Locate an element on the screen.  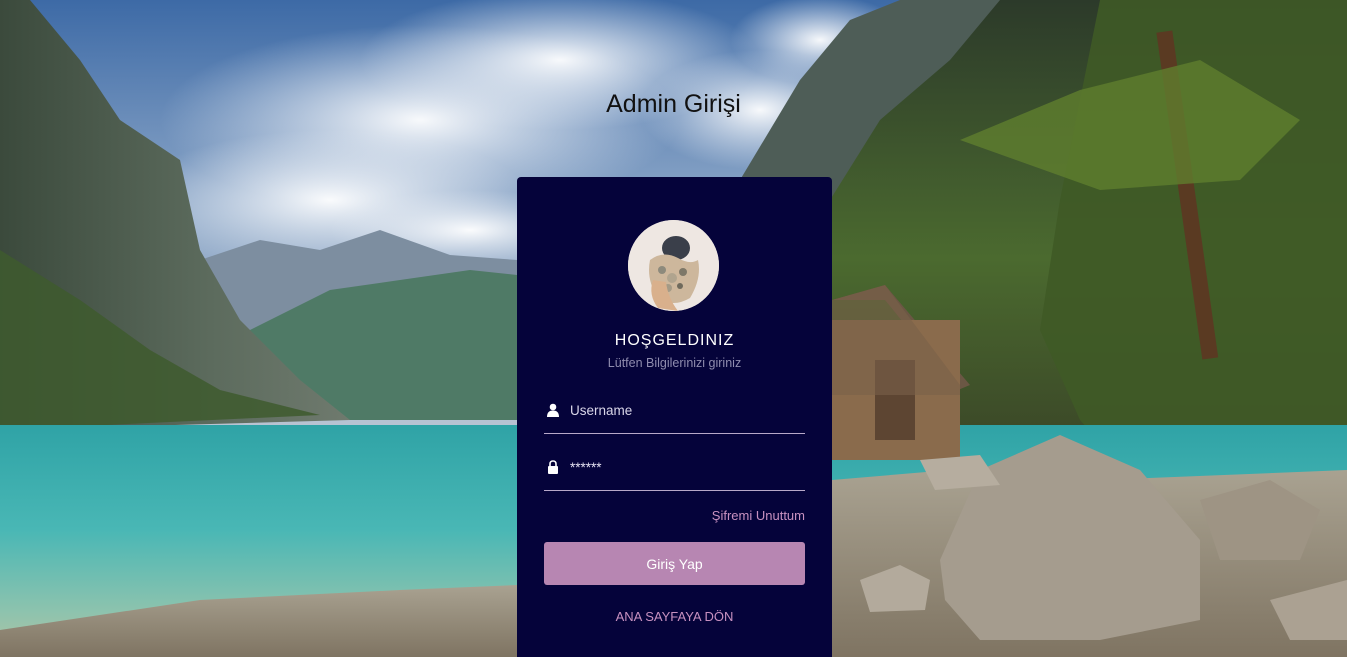
avatar is located at coordinates (673, 265).